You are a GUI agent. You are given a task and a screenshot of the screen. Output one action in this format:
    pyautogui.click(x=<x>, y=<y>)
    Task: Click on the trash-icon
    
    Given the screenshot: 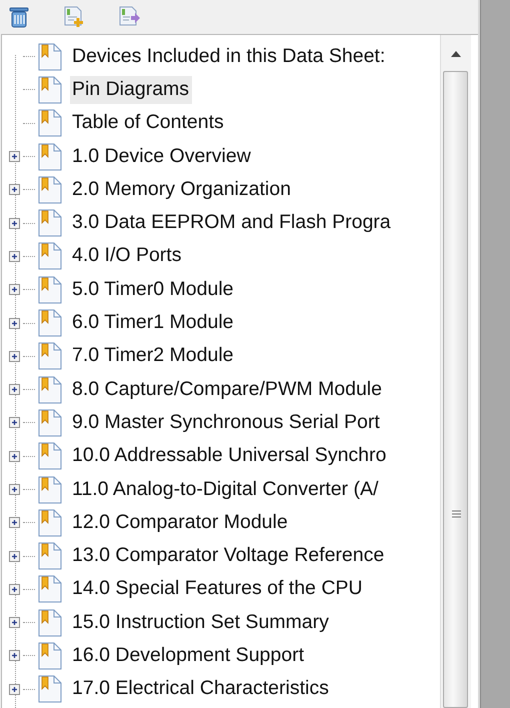 What is the action you would take?
    pyautogui.click(x=19, y=17)
    